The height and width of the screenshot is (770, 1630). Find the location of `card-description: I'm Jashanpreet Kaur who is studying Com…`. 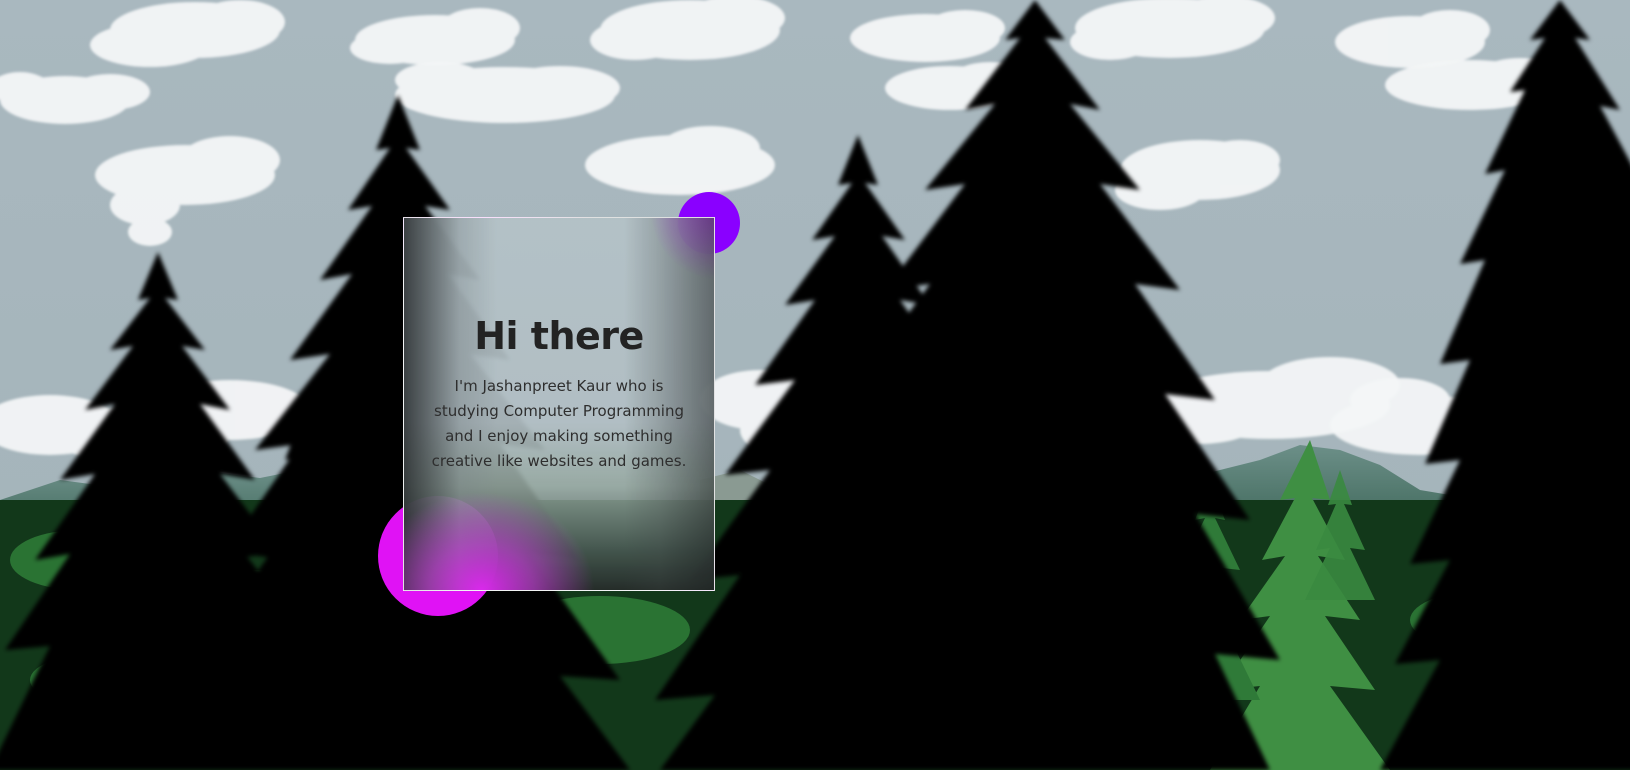

card-description: I'm Jashanpreet Kaur who is studying Com… is located at coordinates (559, 423).